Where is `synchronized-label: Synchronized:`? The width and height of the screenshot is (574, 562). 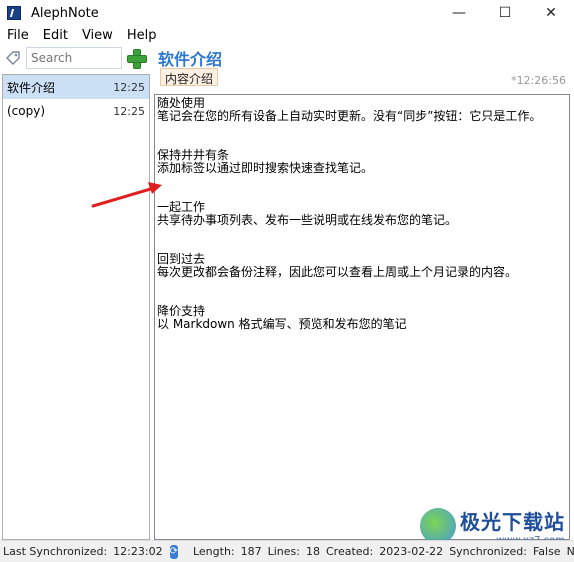
synchronized-label: Synchronized: is located at coordinates (488, 551).